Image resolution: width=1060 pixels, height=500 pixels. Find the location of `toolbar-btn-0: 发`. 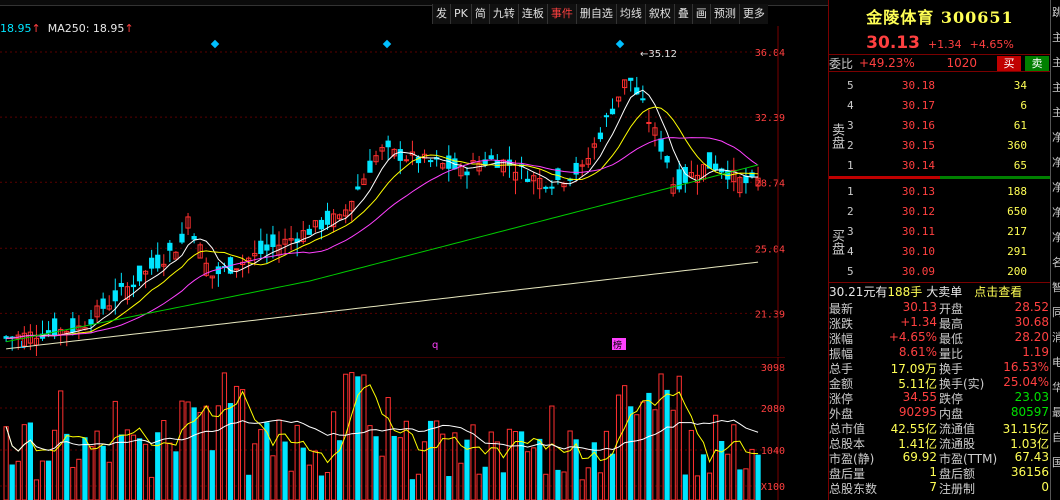

toolbar-btn-0: 发 is located at coordinates (441, 14).